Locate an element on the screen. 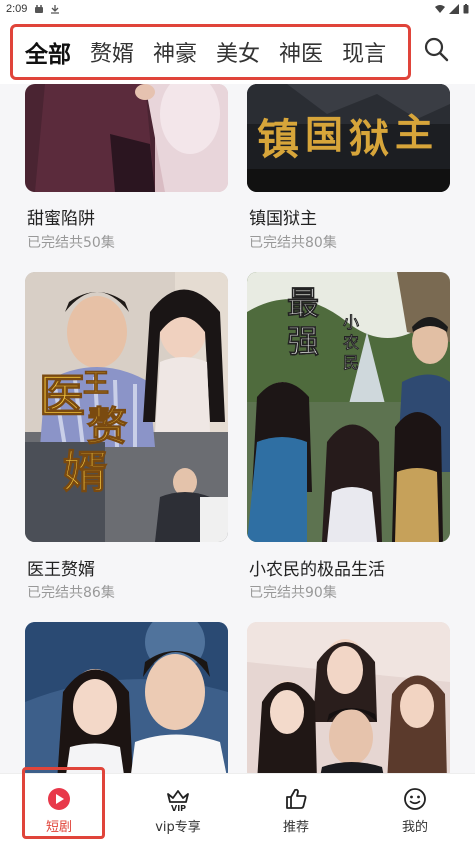 The image size is (475, 844). poster-image: 最 强 小 农 民 is located at coordinates (348, 407).